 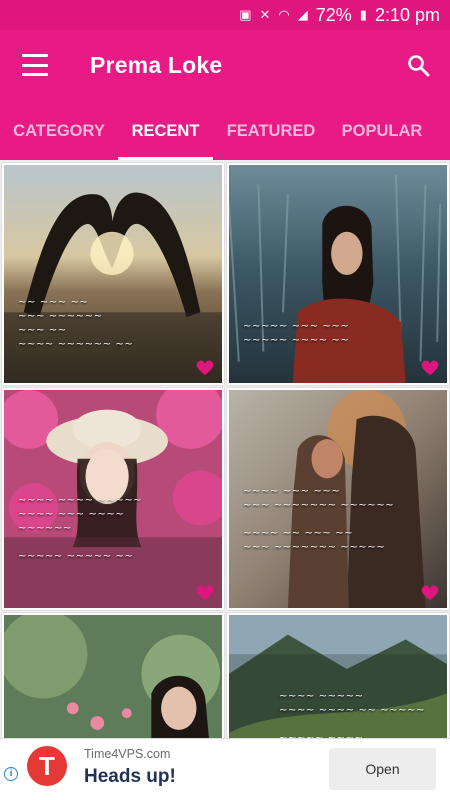 What do you see at coordinates (113, 274) in the screenshot?
I see `image-card: ~~ ~~~ ~~ ~~~ ~~~~~~ ~~~ ~~ ~~~~ ~~~~~~ ~~` at bounding box center [113, 274].